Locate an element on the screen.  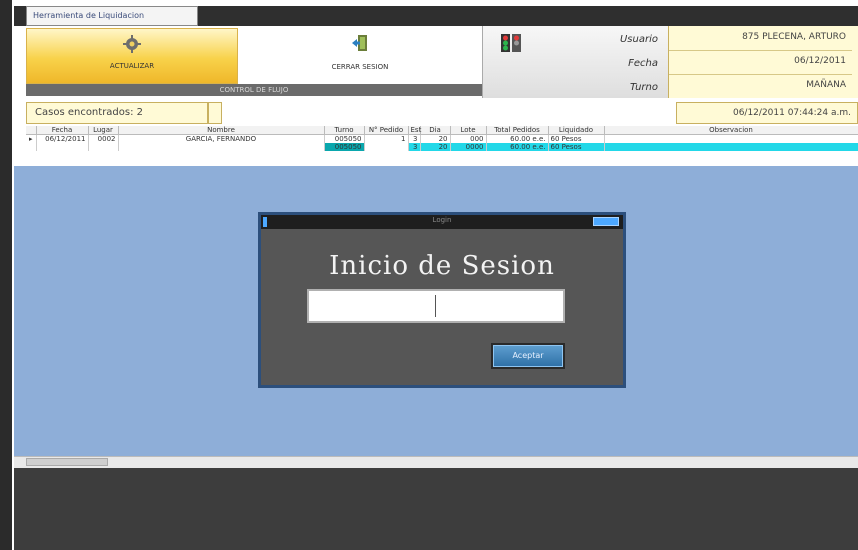
usuario-value: 875 PLECENA, ARTURO is located at coordinates (760, 38).